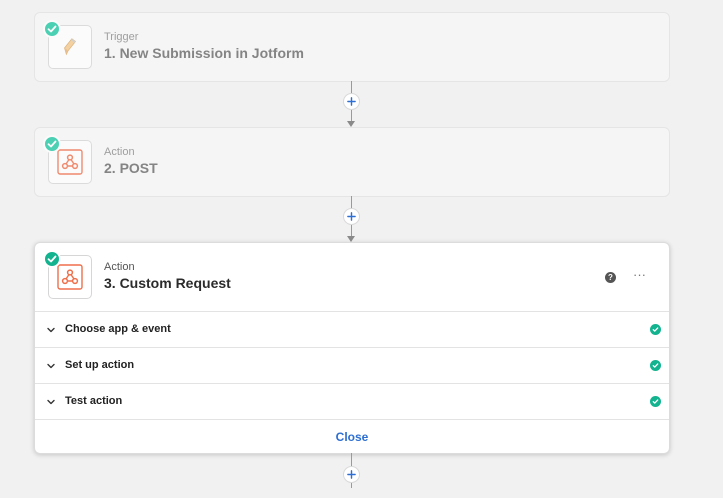 Image resolution: width=723 pixels, height=498 pixels. Describe the element at coordinates (352, 47) in the screenshot. I see `step-card-trigger: Trigger 1. New Submission in Jotform` at that location.